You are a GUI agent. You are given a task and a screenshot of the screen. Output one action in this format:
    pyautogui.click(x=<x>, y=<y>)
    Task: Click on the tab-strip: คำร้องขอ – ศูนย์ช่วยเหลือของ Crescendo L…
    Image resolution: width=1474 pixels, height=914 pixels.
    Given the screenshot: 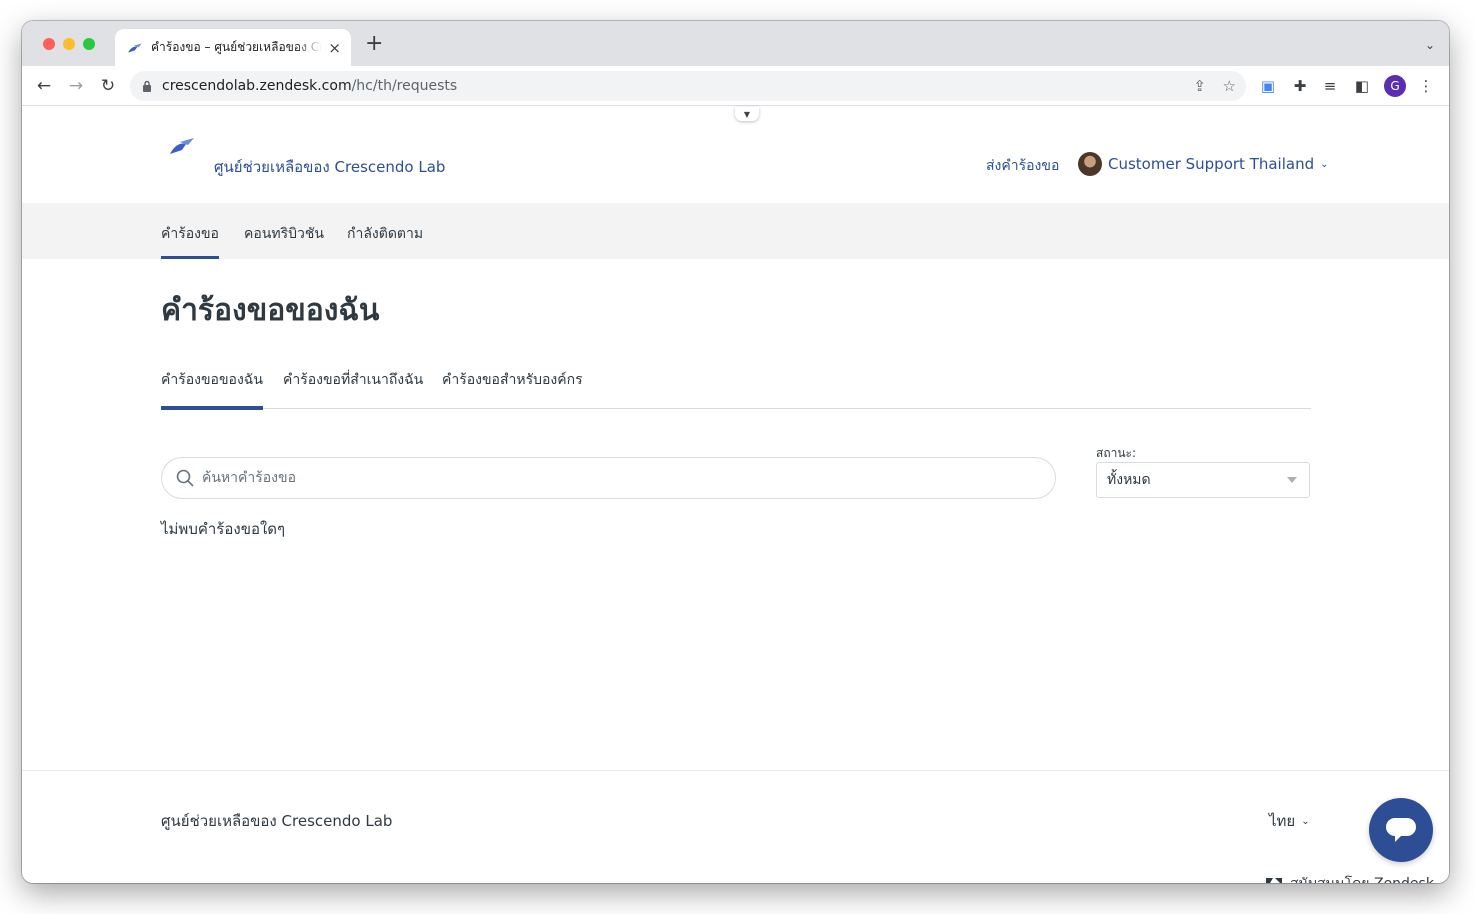 What is the action you would take?
    pyautogui.click(x=735, y=43)
    